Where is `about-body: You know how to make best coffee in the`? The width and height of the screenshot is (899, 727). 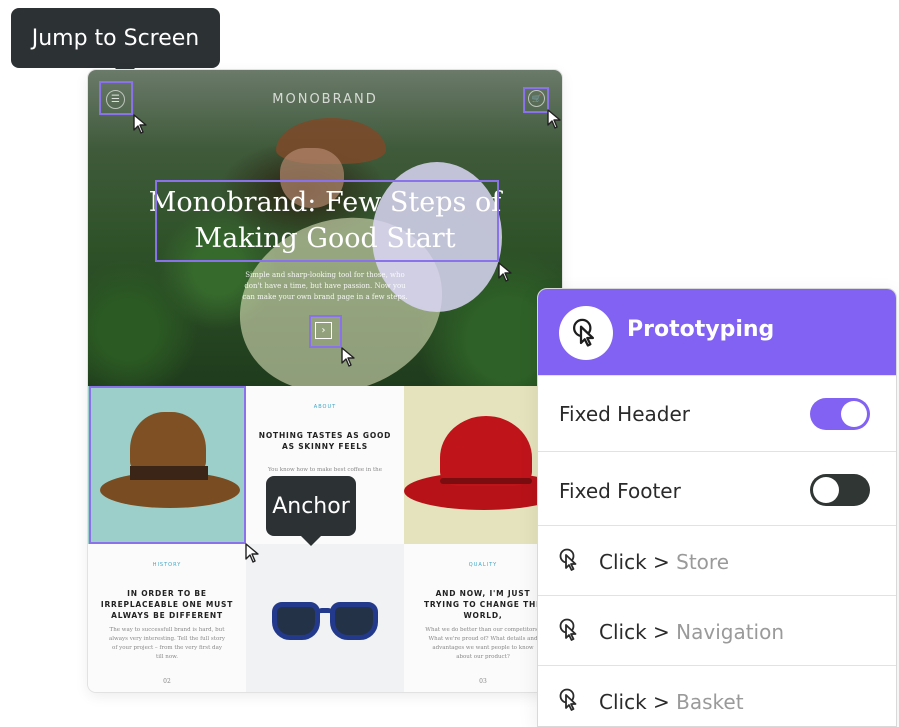
about-body: You know how to make best coffee in the is located at coordinates (325, 470).